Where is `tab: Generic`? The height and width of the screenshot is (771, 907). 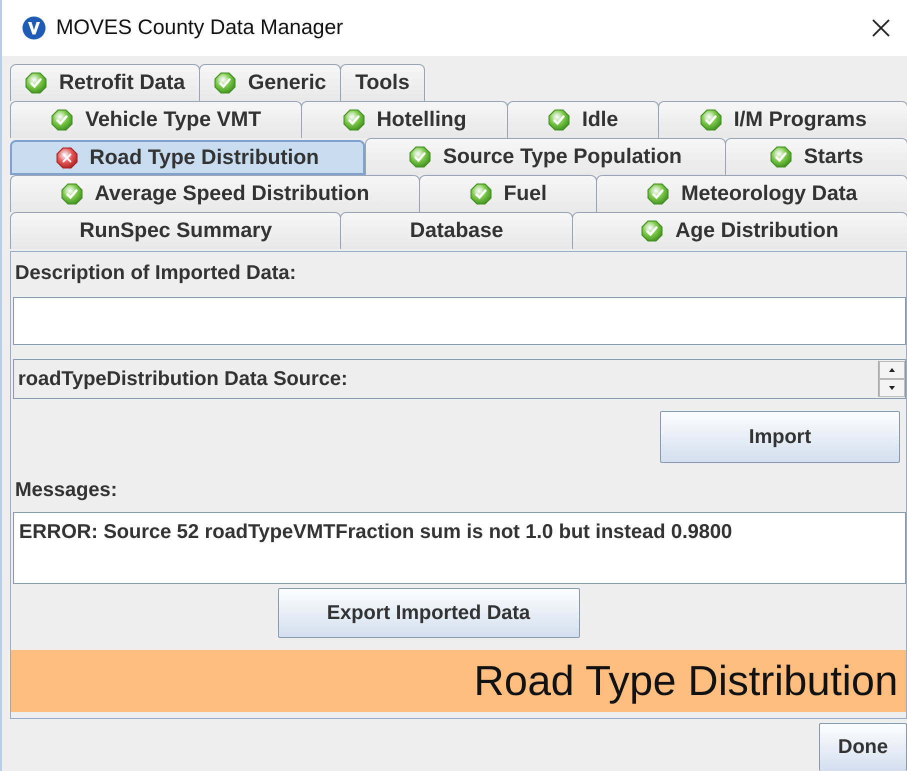 tab: Generic is located at coordinates (270, 82).